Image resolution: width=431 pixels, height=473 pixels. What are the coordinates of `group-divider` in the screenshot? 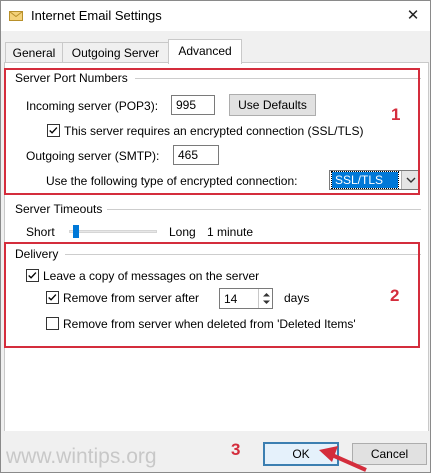 It's located at (264, 209).